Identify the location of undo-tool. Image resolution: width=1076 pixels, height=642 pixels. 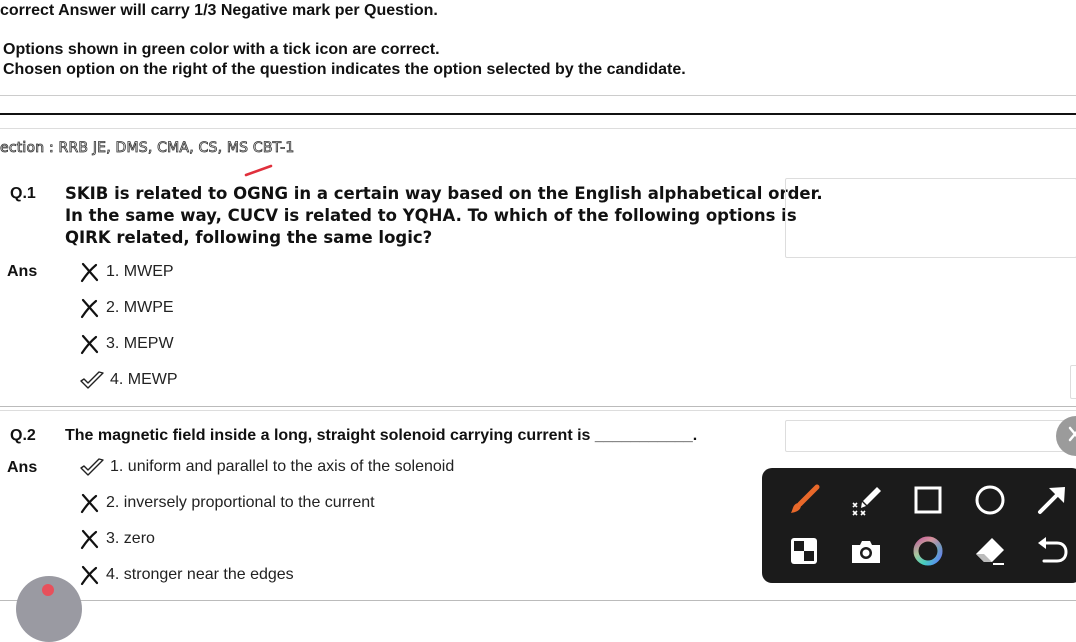
(1052, 551).